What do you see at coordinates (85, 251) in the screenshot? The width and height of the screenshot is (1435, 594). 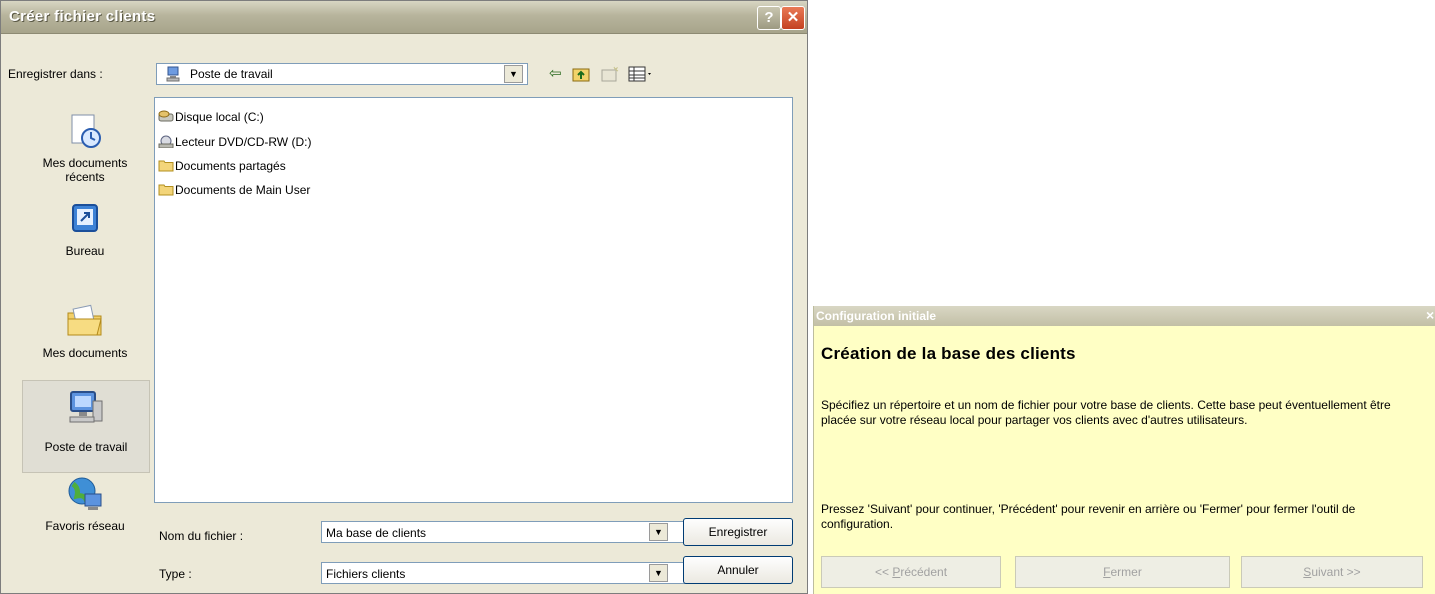 I see `place-label: Bureau` at bounding box center [85, 251].